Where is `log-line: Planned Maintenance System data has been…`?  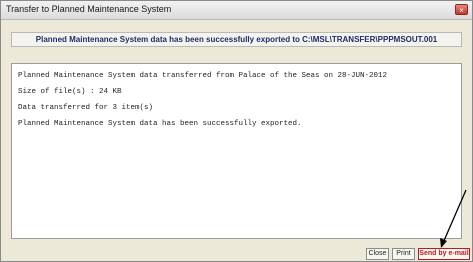
log-line: Planned Maintenance System data has been… is located at coordinates (160, 124).